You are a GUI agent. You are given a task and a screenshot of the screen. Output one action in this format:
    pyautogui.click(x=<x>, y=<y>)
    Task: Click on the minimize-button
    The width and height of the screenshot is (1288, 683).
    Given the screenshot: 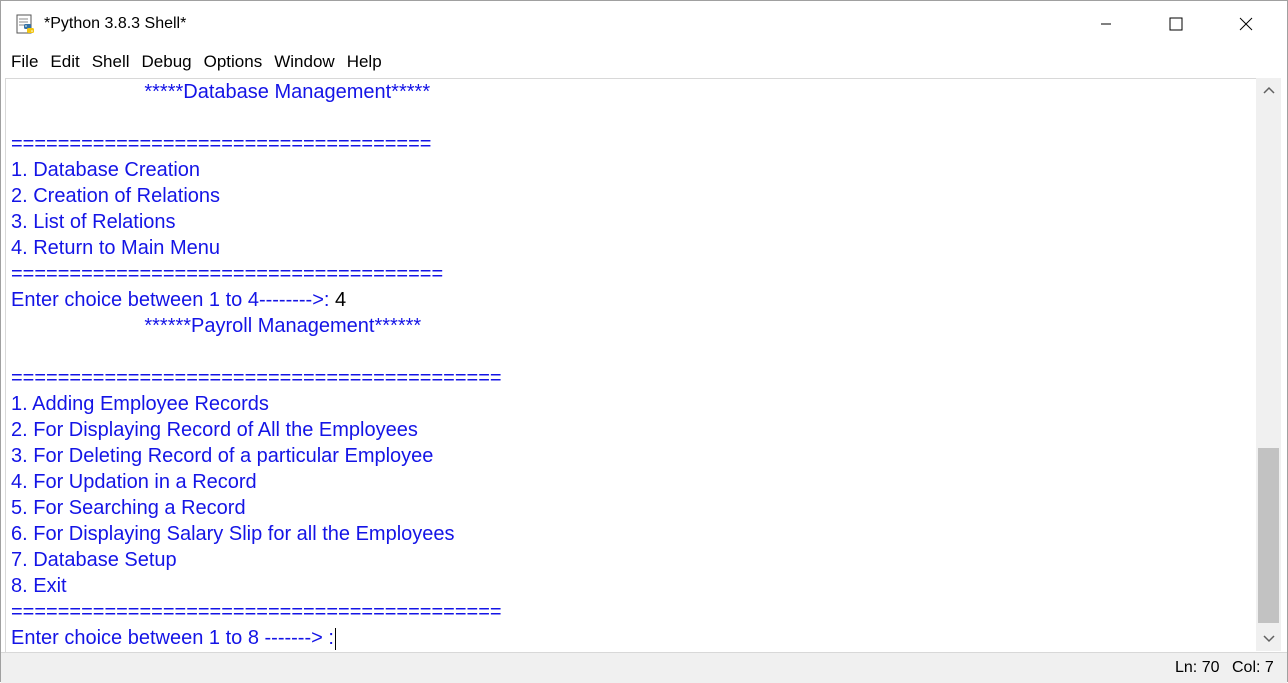 What is the action you would take?
    pyautogui.click(x=1106, y=24)
    